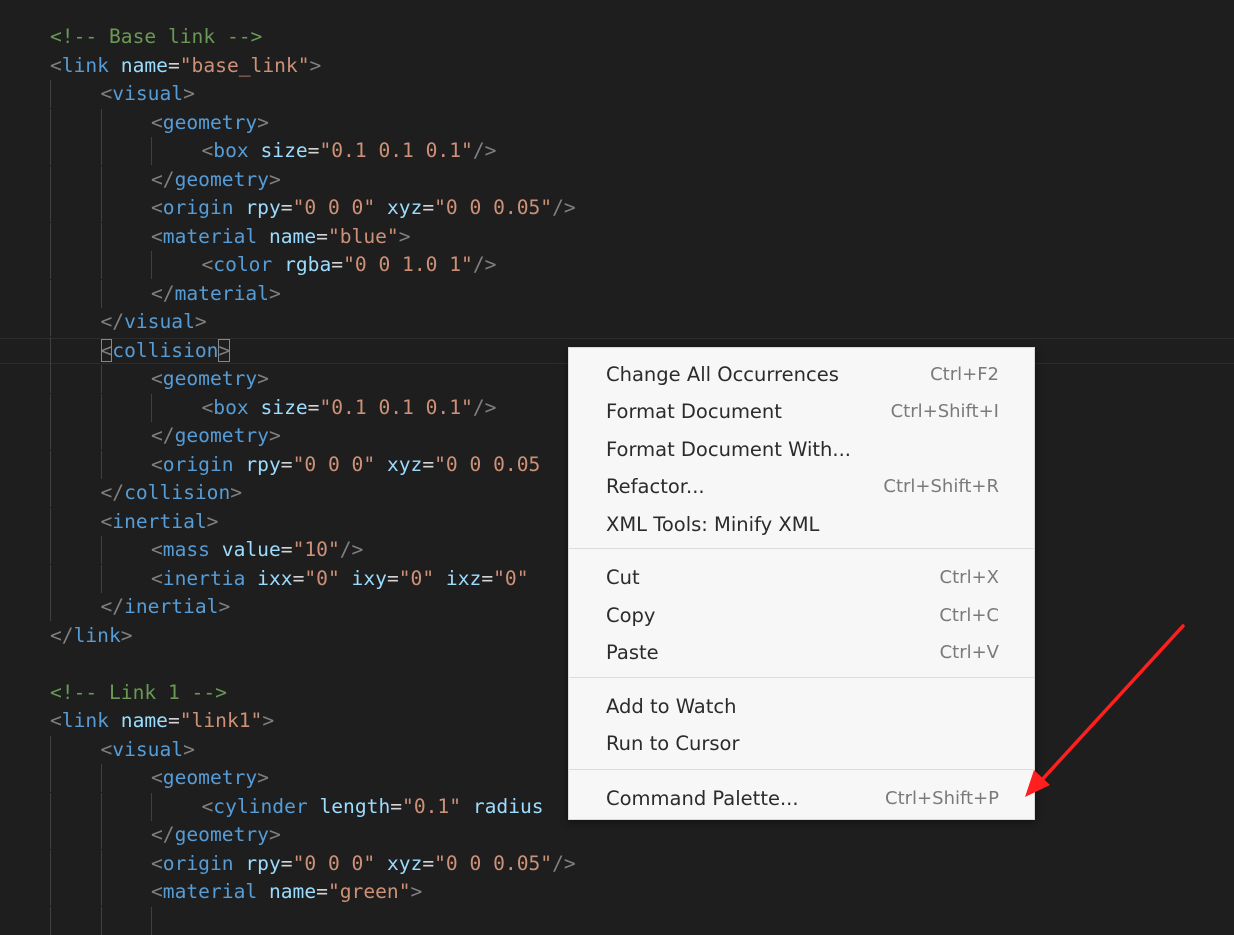  Describe the element at coordinates (221, 293) in the screenshot. I see `code-token: material` at that location.